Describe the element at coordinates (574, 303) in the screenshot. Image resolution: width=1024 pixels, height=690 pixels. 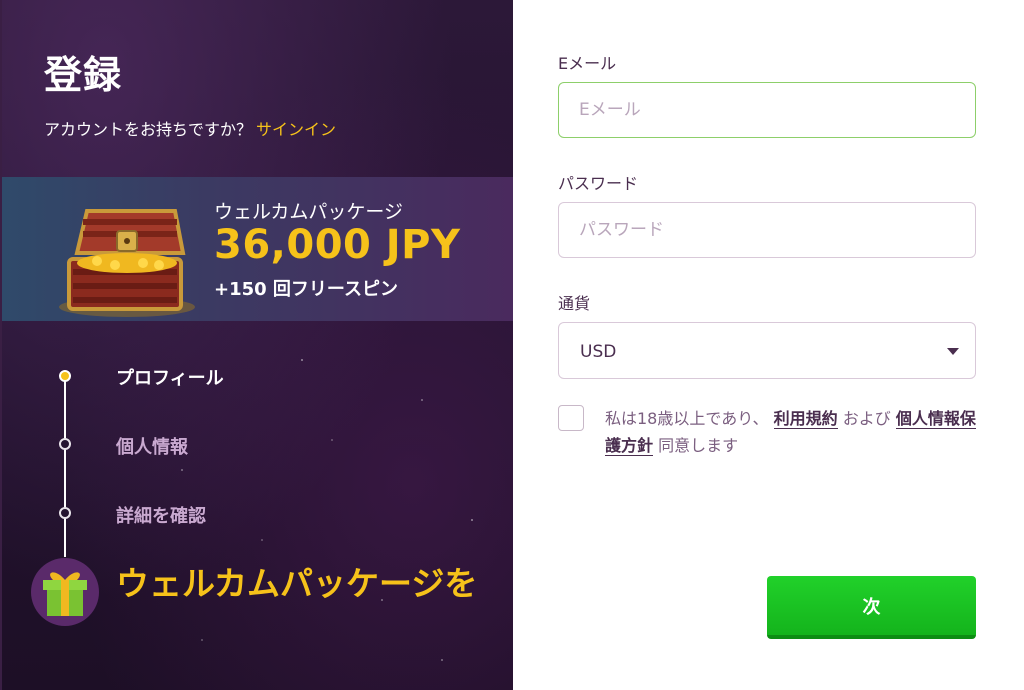
I see `currency-label: 通貨` at that location.